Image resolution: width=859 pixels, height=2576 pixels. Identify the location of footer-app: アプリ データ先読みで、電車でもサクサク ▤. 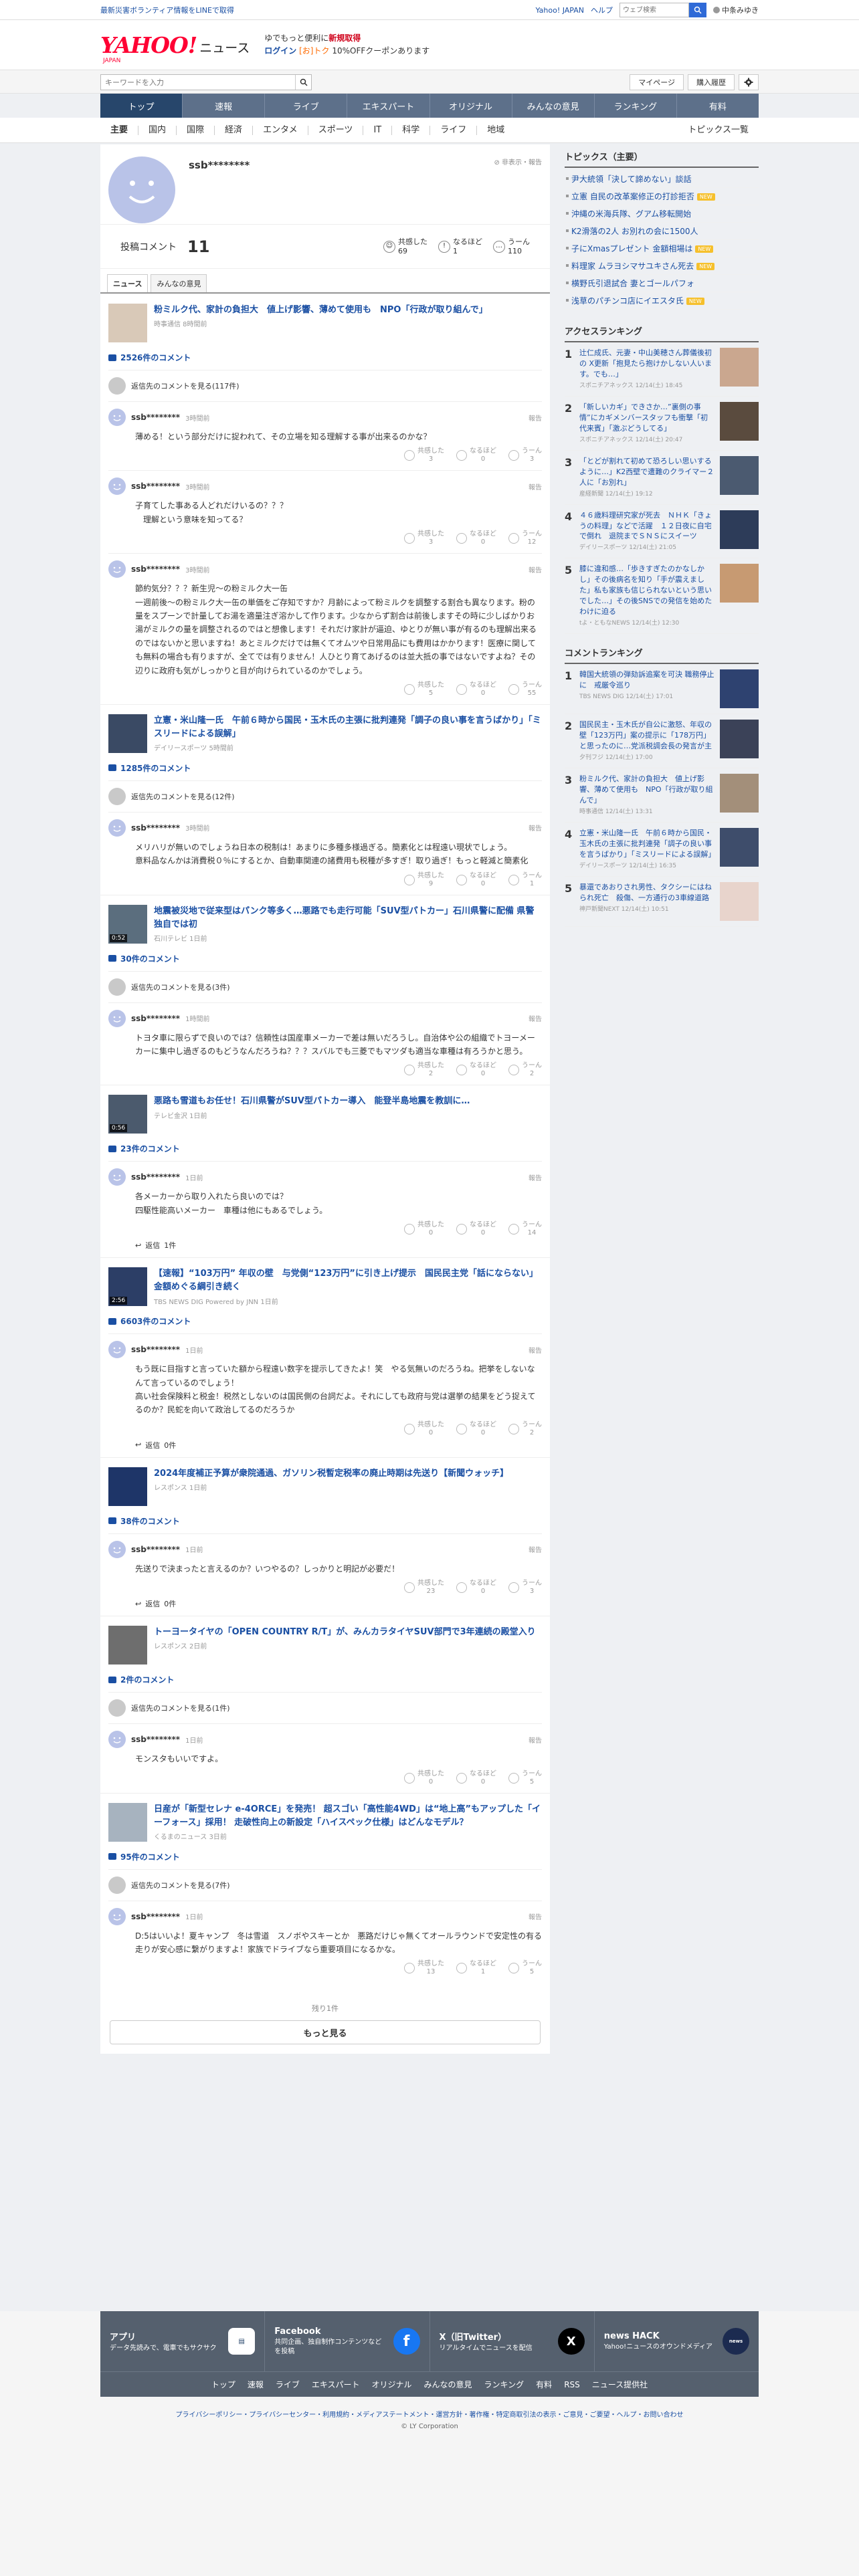
(183, 2341).